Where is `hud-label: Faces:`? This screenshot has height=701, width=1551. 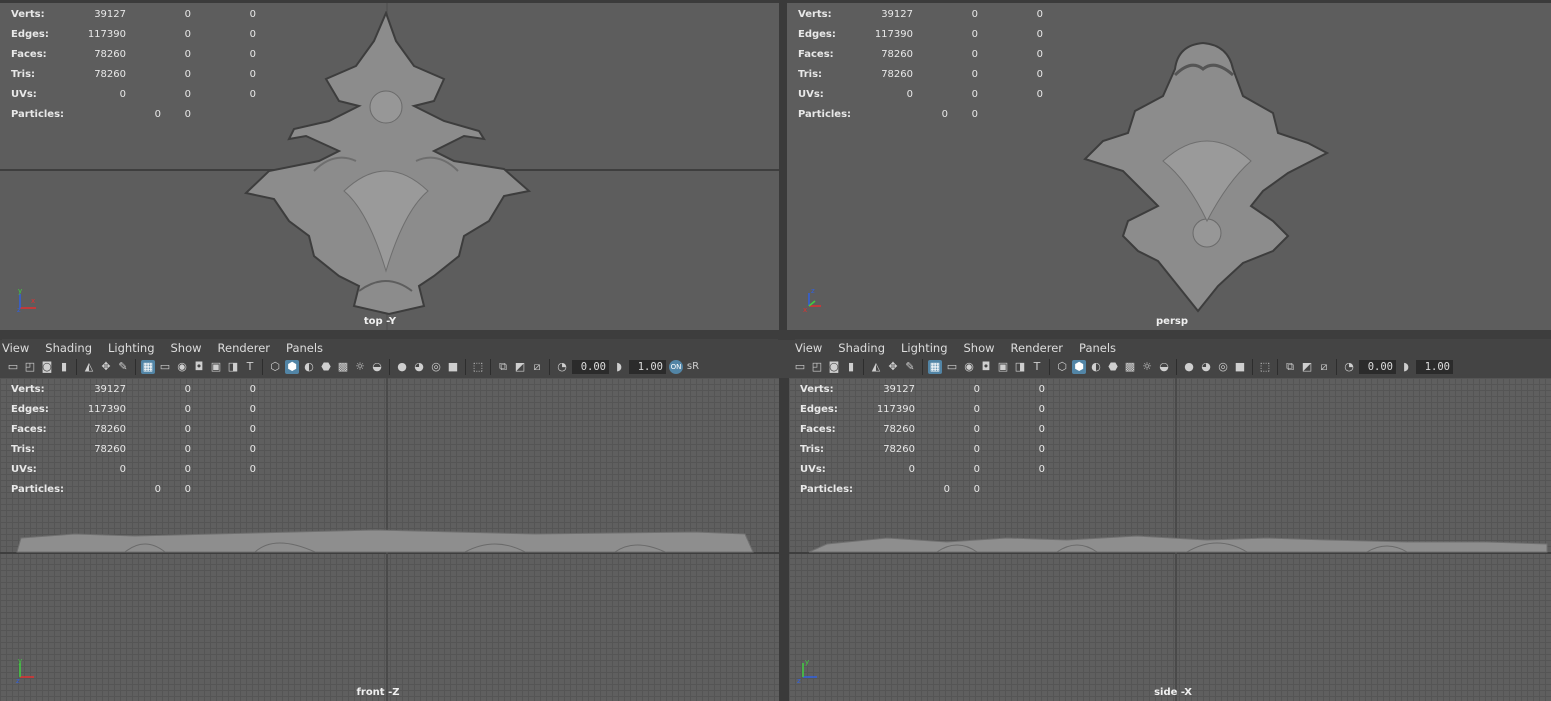 hud-label: Faces: is located at coordinates (818, 429).